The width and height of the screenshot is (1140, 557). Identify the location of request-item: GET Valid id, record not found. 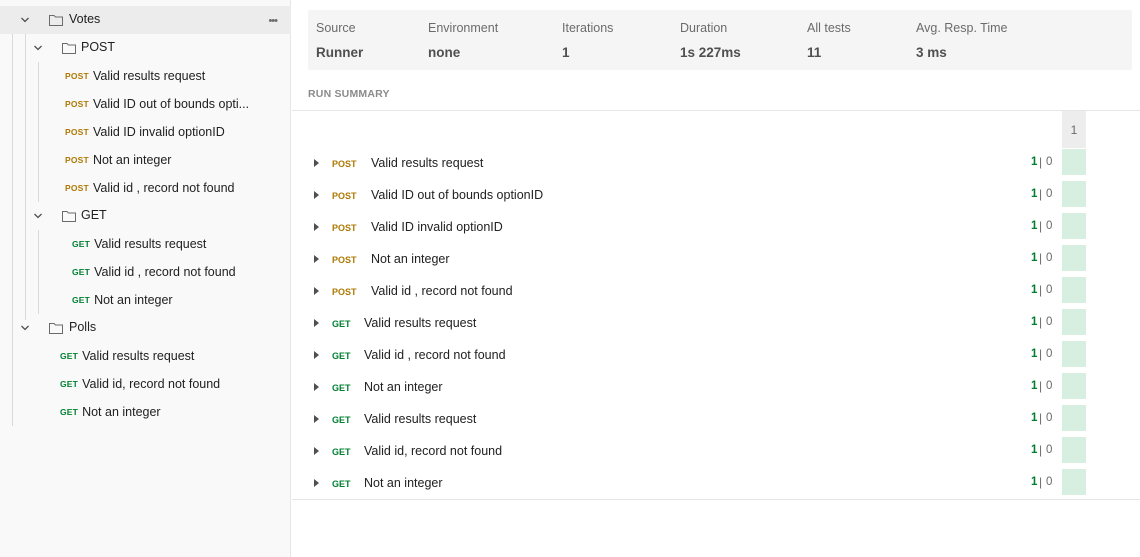
(140, 384).